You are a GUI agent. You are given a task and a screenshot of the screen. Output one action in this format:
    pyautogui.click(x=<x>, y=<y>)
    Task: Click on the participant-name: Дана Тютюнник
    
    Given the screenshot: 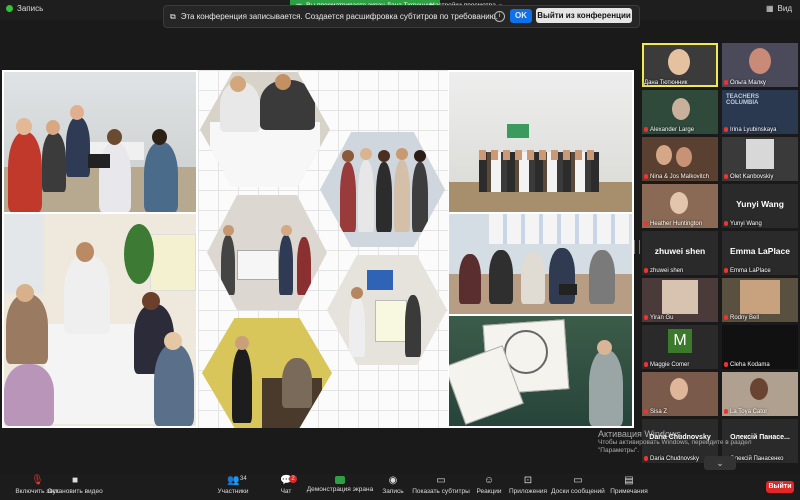 What is the action you would take?
    pyautogui.click(x=666, y=83)
    